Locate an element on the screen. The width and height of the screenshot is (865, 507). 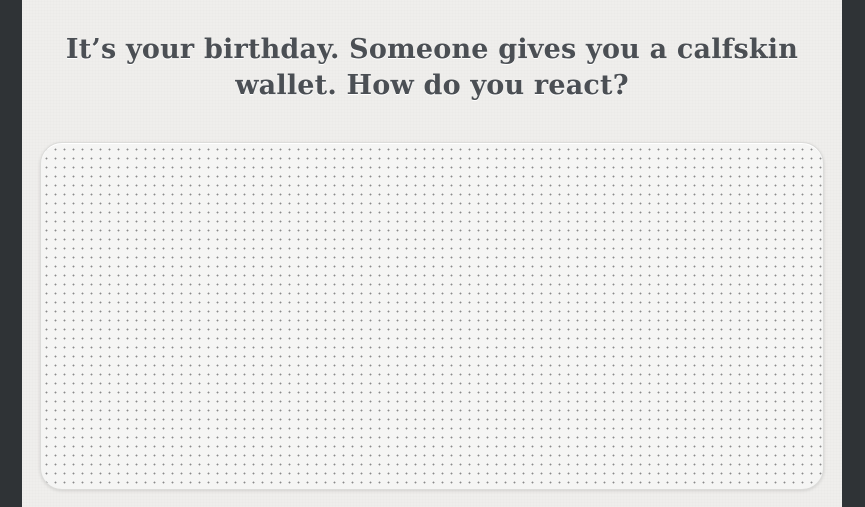
right-frame-border is located at coordinates (853, 253).